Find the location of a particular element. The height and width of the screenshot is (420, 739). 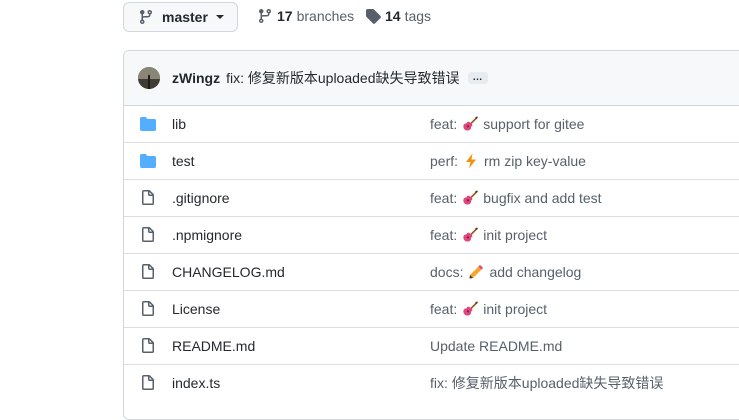

commit-text: fix: 修复新版本uploaded缺失导致错误 is located at coordinates (547, 383).